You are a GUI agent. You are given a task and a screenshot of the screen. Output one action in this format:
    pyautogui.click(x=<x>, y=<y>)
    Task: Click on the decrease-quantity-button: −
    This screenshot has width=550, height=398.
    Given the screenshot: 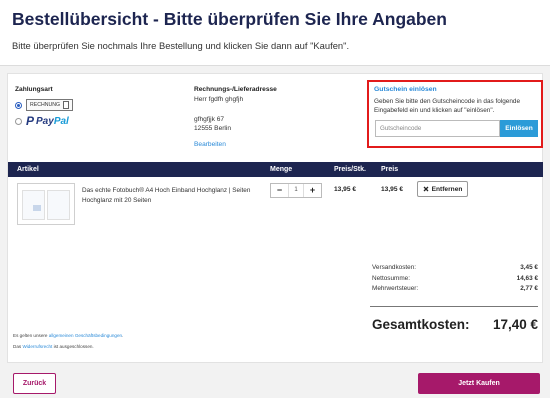 What is the action you would take?
    pyautogui.click(x=279, y=190)
    